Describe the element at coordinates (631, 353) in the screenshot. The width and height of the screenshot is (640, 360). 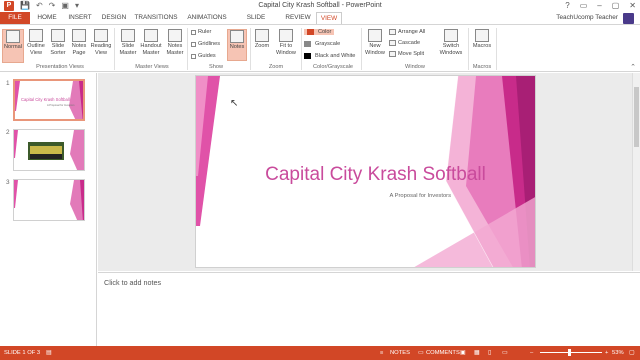
I see `fit-slide-icon: ▢` at that location.